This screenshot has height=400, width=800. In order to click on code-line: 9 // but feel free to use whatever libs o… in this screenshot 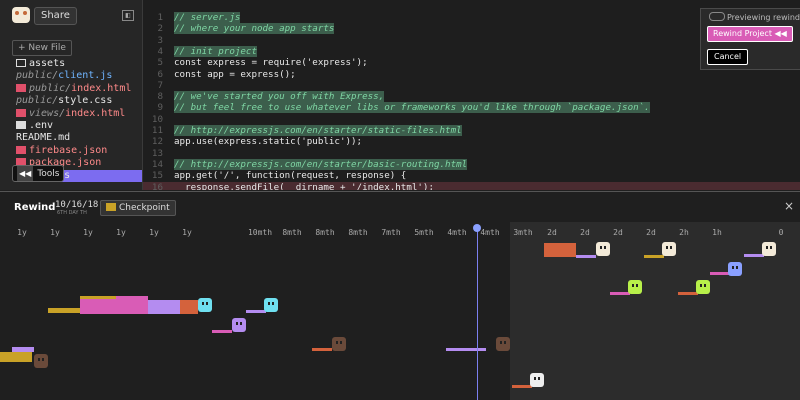, I will do `click(471, 108)`.